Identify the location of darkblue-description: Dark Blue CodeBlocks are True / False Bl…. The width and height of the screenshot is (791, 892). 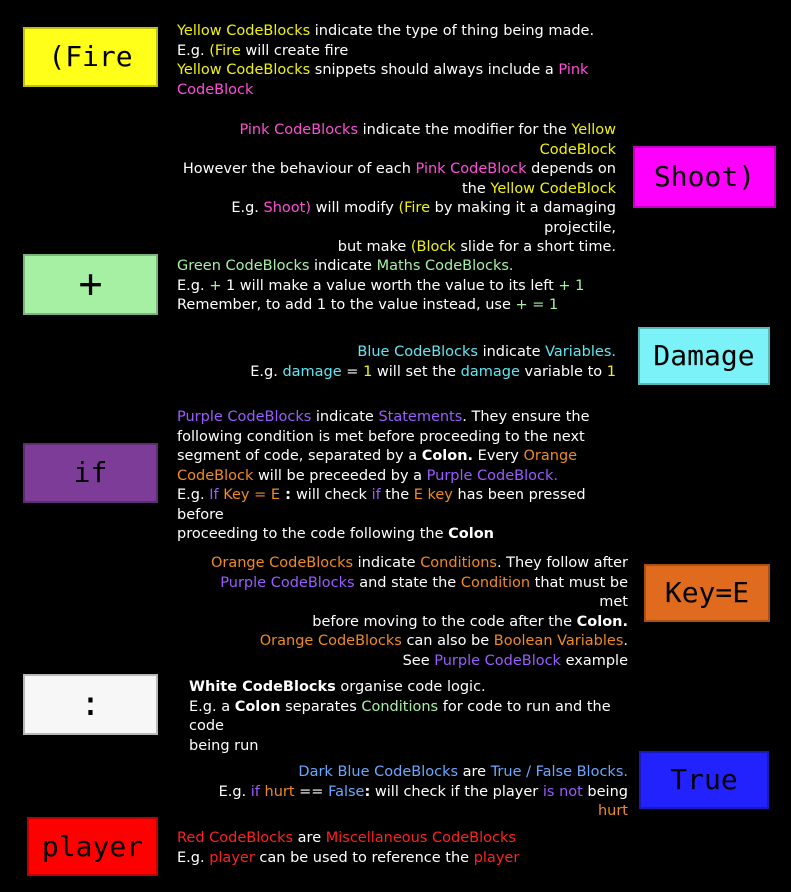
(423, 791).